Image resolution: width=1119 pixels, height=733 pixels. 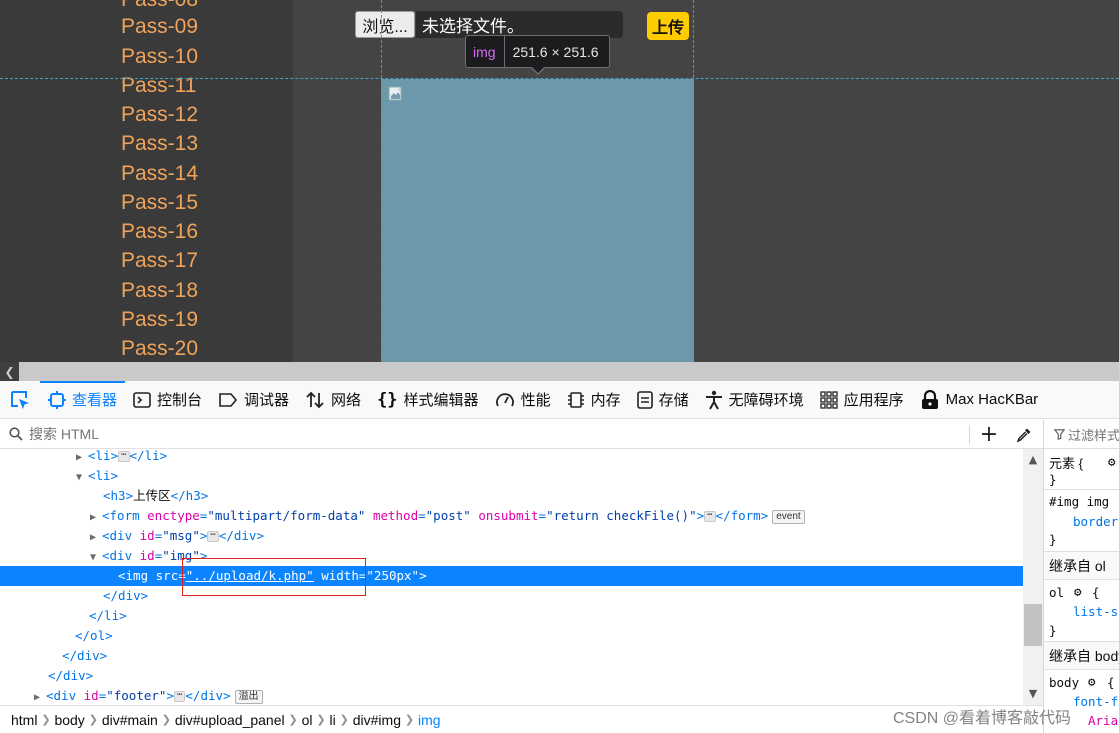 What do you see at coordinates (1064, 682) in the screenshot?
I see `body-rule-selector: body` at bounding box center [1064, 682].